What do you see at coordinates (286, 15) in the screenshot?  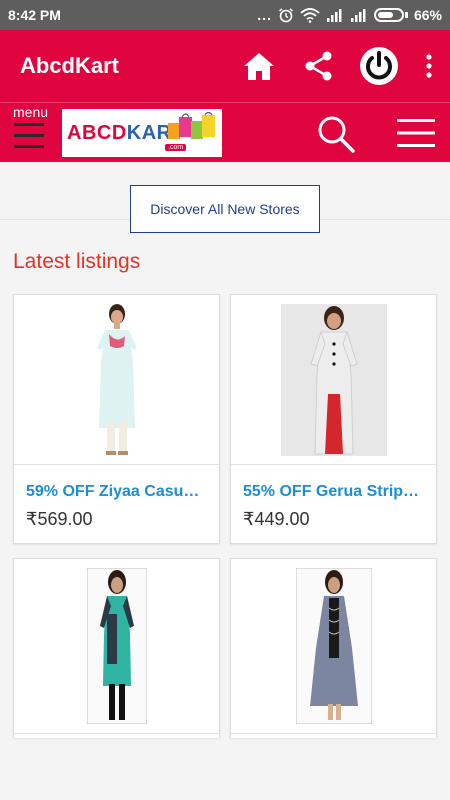 I see `alarm-icon` at bounding box center [286, 15].